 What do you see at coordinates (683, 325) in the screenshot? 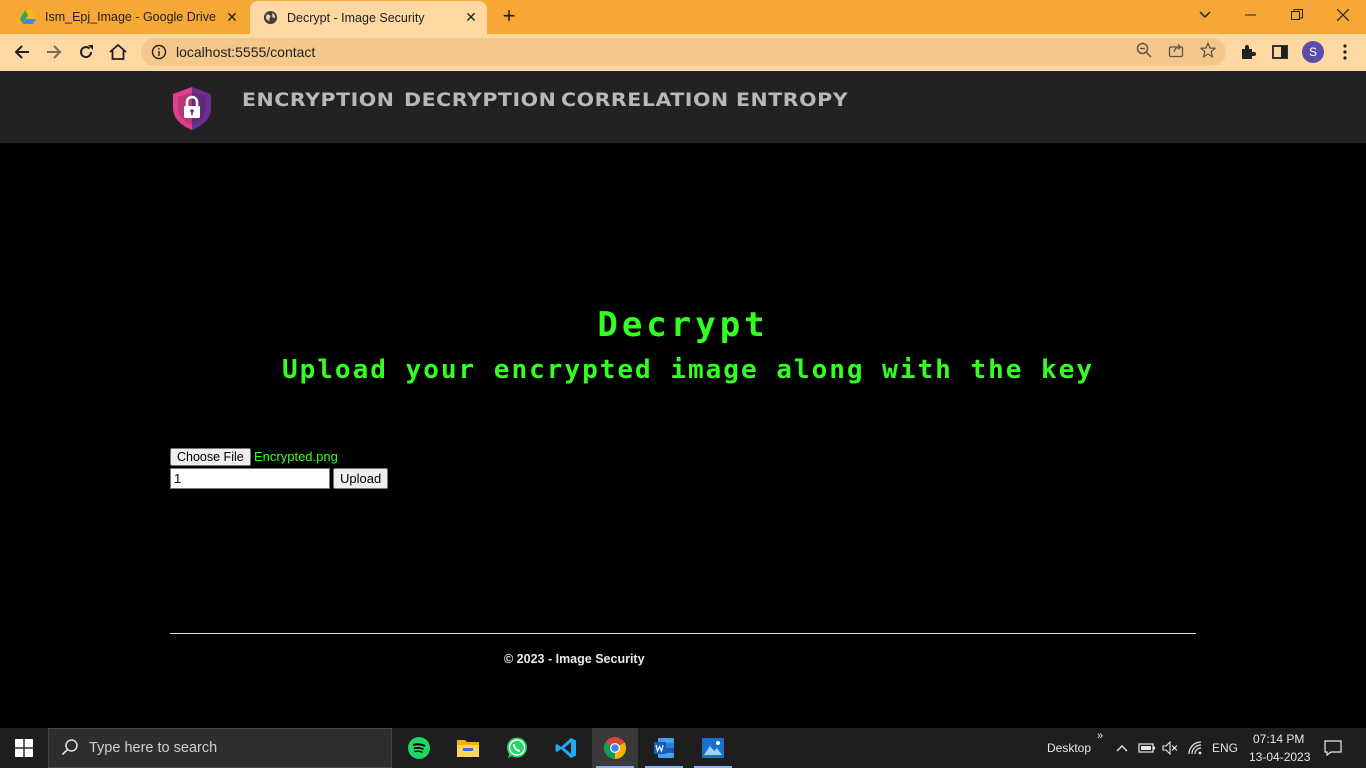
I see `page-title: Decrypt` at bounding box center [683, 325].